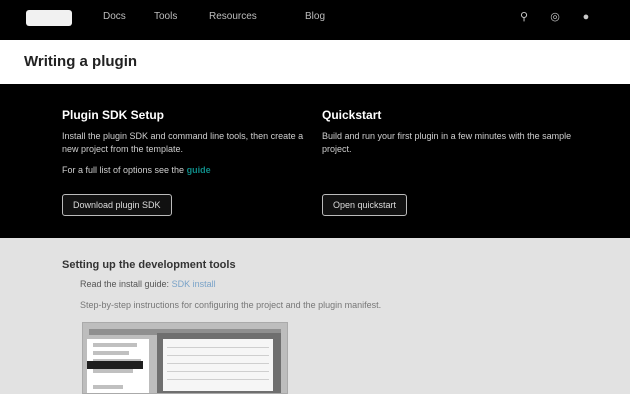  I want to click on nav-link-resources: Resources, so click(233, 16).